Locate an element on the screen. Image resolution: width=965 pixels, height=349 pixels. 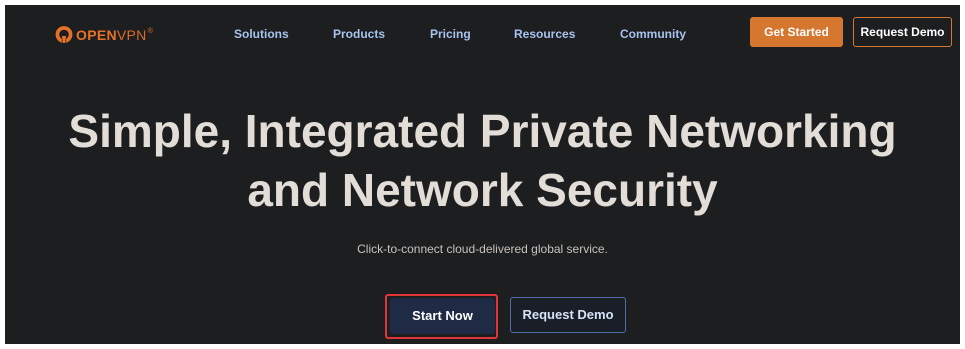
logo-text-vpn: VPN is located at coordinates (131, 35).